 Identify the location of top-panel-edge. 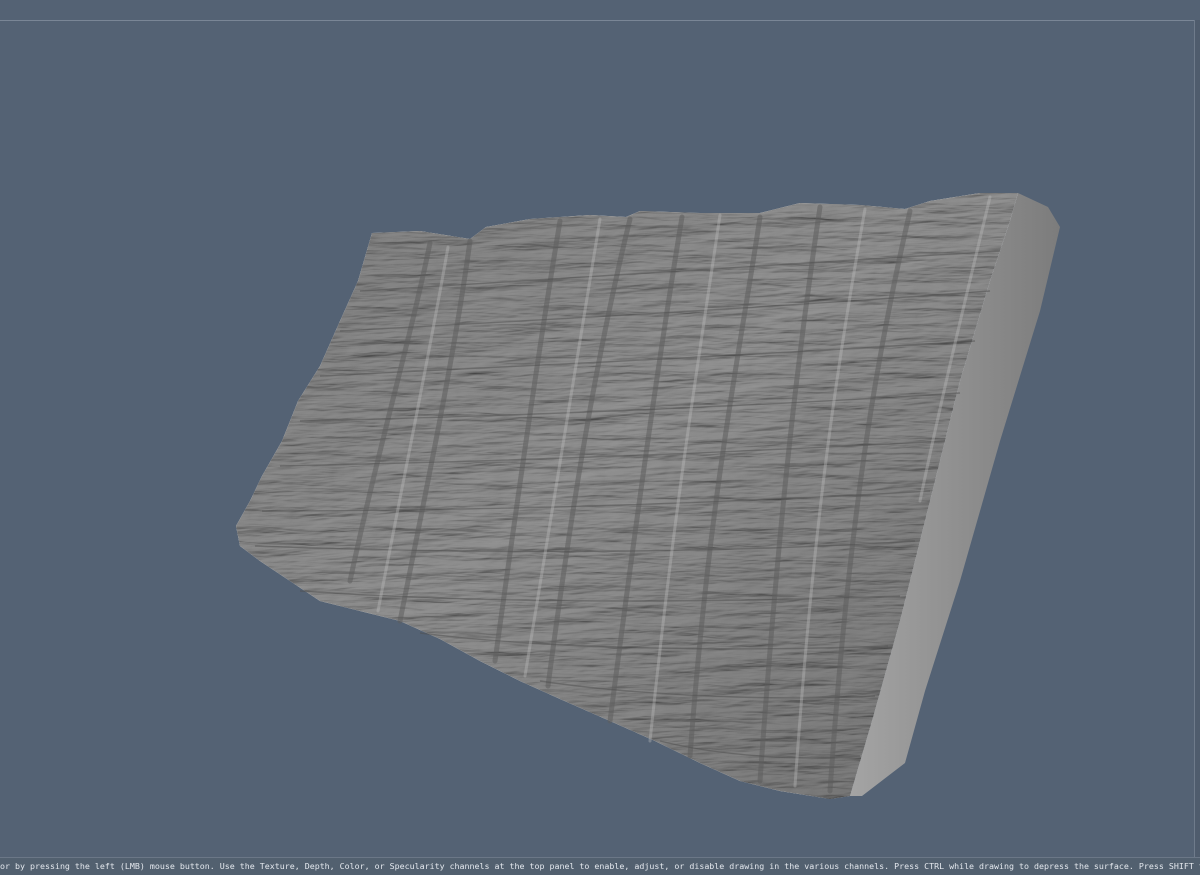
(600, 10).